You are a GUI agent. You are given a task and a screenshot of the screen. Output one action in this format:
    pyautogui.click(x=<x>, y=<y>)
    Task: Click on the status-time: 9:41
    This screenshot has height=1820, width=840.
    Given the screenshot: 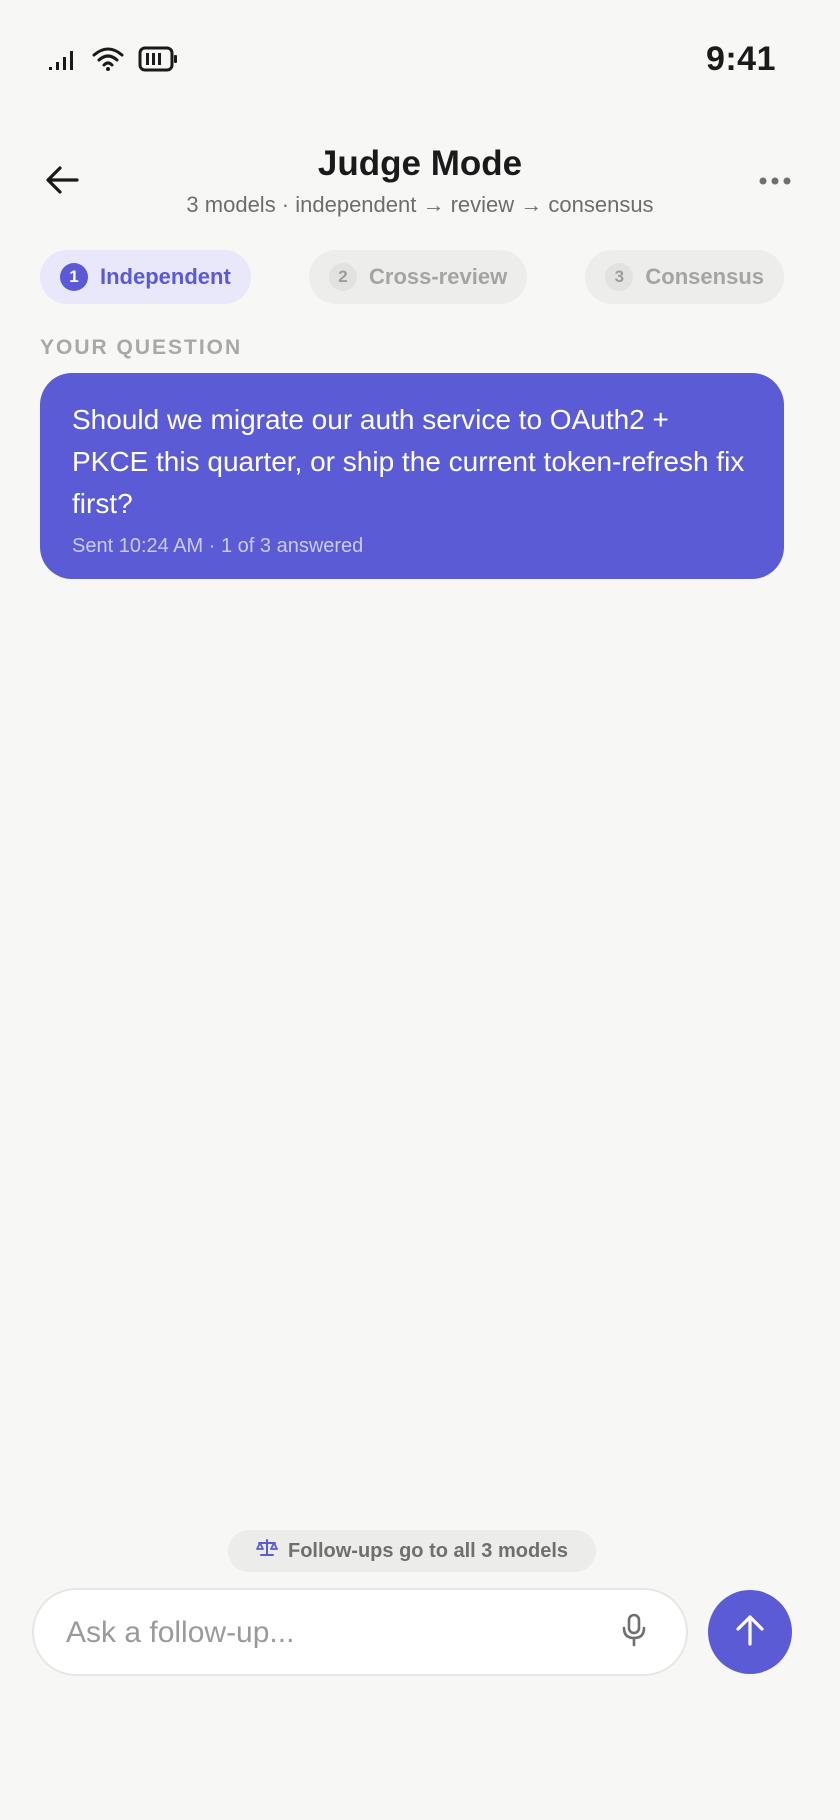 What is the action you would take?
    pyautogui.click(x=740, y=59)
    